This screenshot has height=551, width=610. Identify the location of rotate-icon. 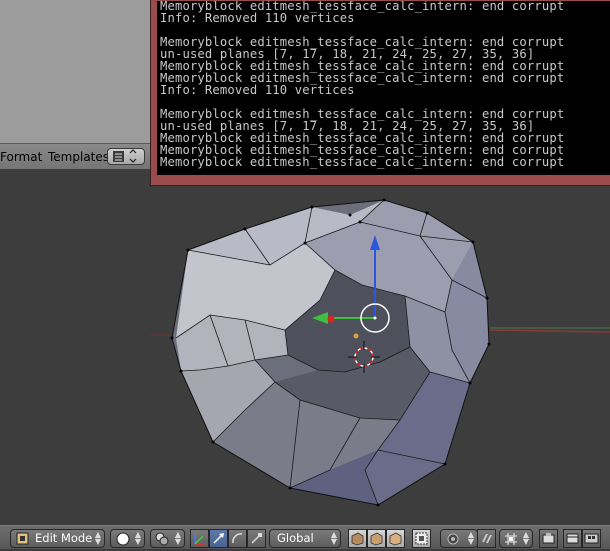
(237, 538).